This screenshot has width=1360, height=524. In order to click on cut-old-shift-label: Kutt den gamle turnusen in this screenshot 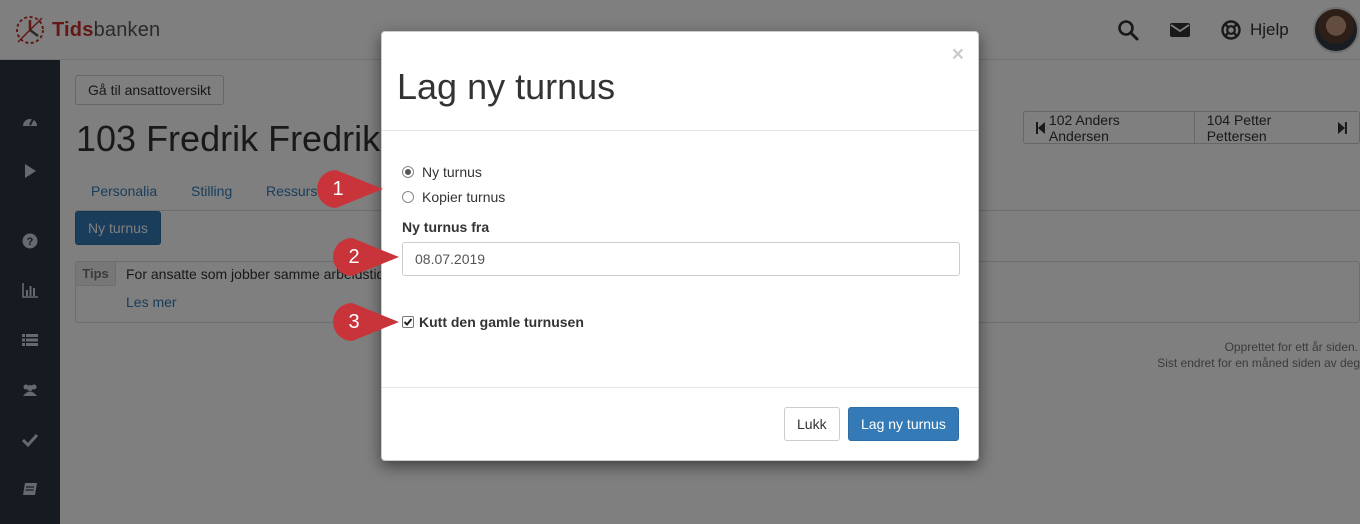, I will do `click(501, 322)`.